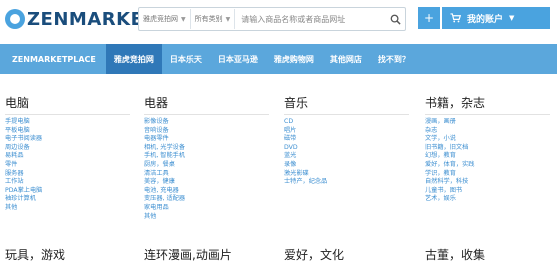 This screenshot has height=269, width=557. I want to click on add-item-button: +, so click(429, 18).